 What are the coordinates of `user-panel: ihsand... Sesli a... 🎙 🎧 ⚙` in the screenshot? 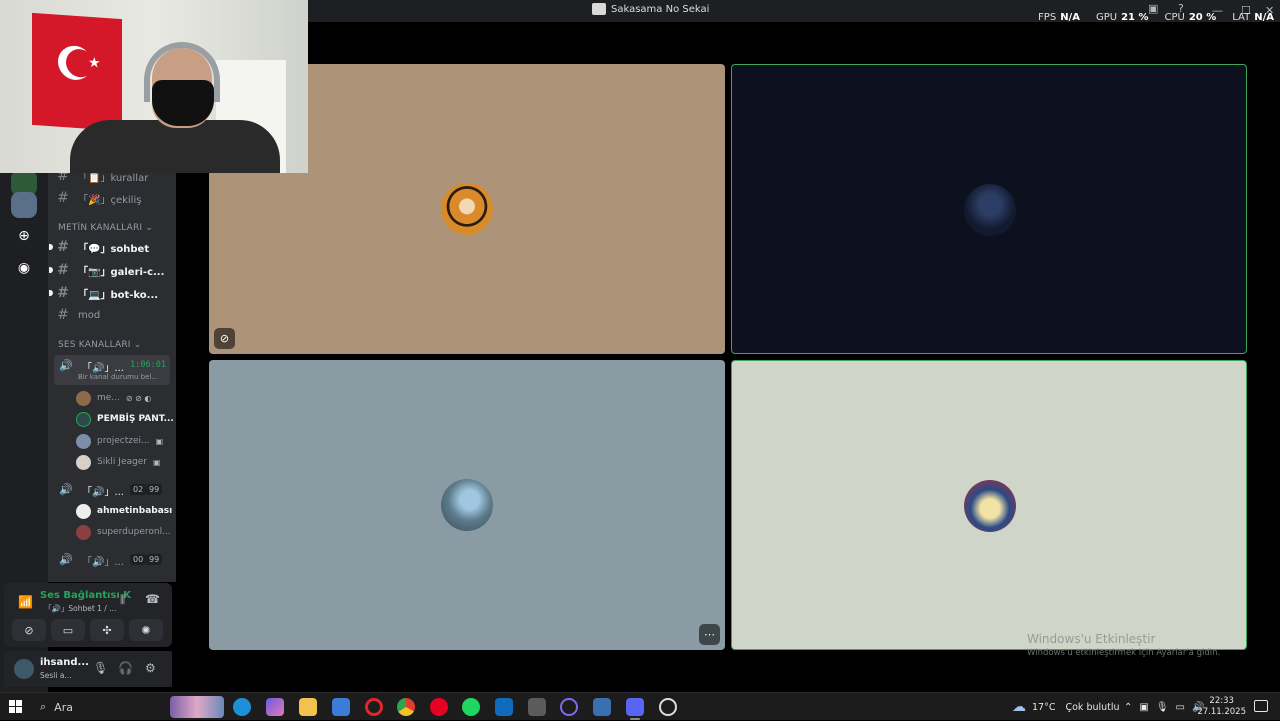 It's located at (88, 669).